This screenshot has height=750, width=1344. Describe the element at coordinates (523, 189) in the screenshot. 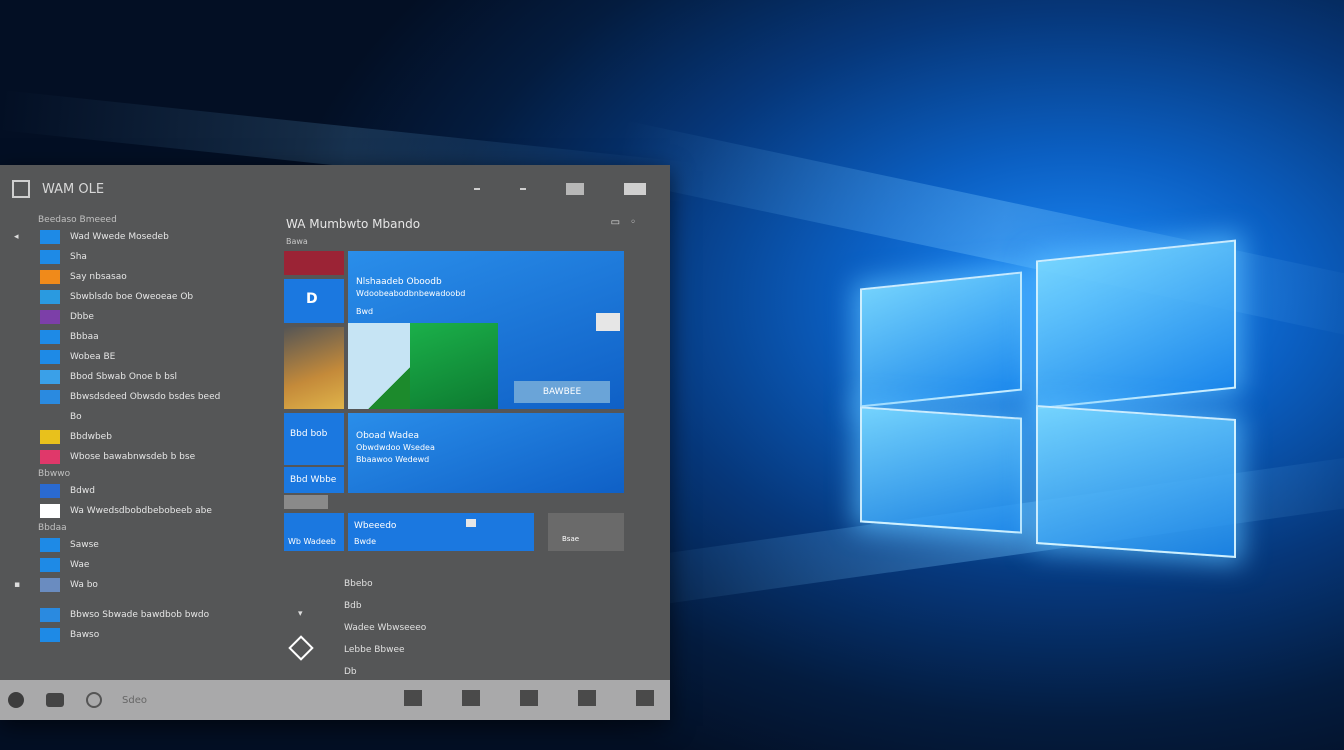

I see `minimize-icon` at that location.